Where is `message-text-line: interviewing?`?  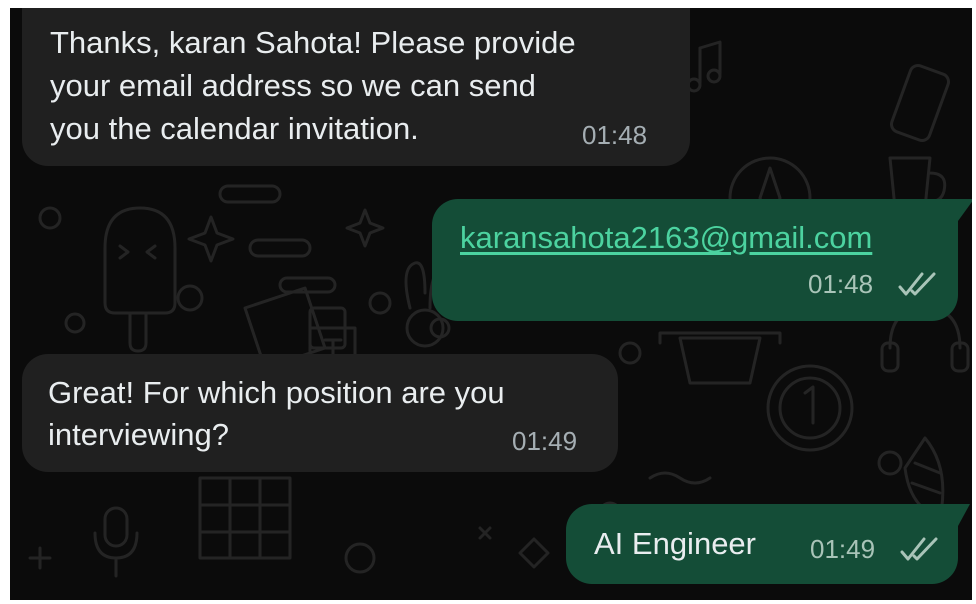
message-text-line: interviewing? is located at coordinates (138, 434).